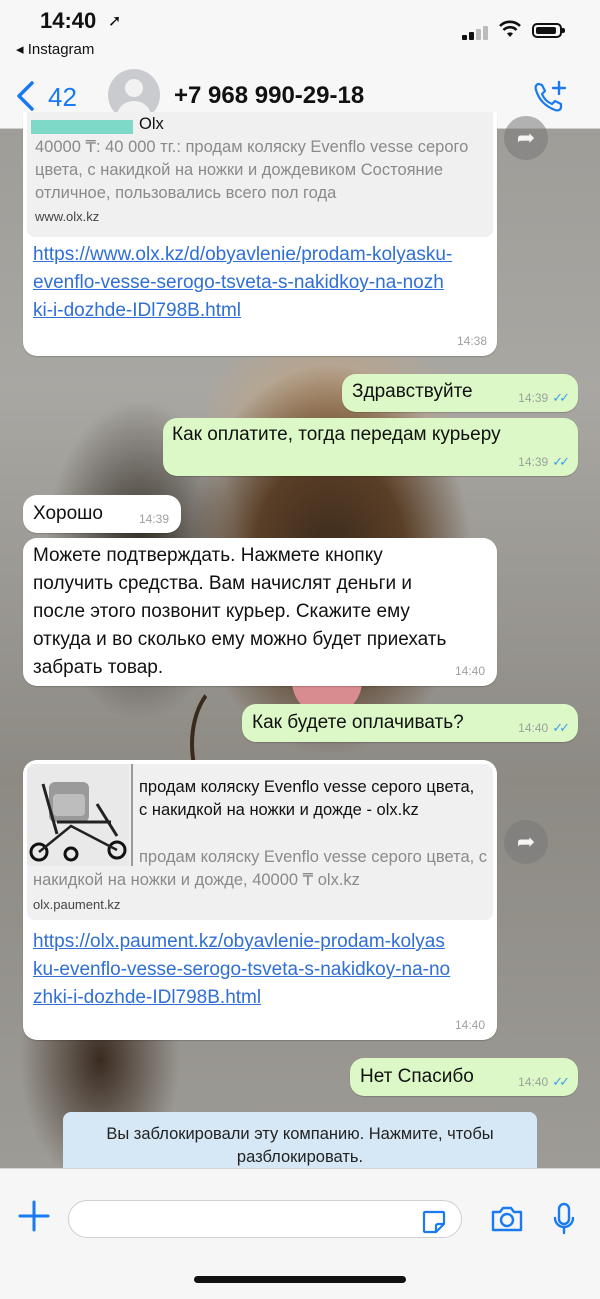  What do you see at coordinates (68, 20) in the screenshot?
I see `status-time: 14:40` at bounding box center [68, 20].